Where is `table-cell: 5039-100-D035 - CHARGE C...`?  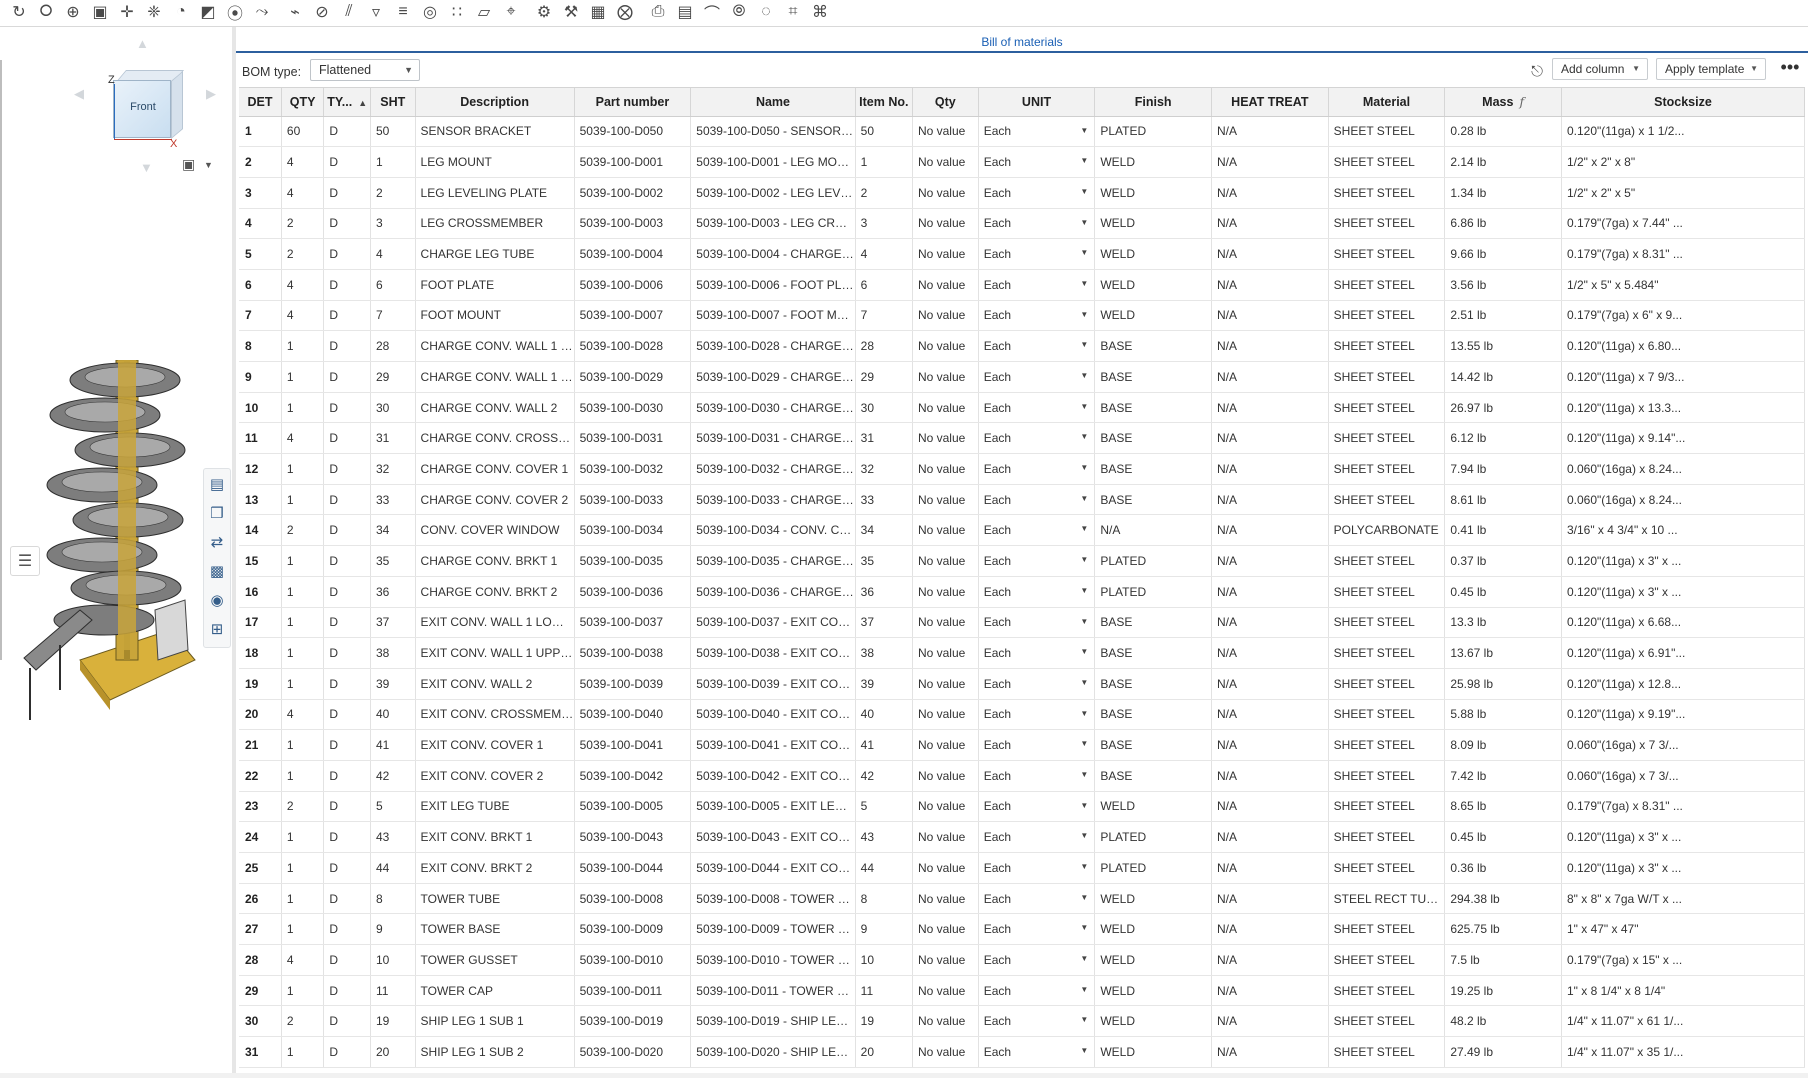 table-cell: 5039-100-D035 - CHARGE C... is located at coordinates (773, 561).